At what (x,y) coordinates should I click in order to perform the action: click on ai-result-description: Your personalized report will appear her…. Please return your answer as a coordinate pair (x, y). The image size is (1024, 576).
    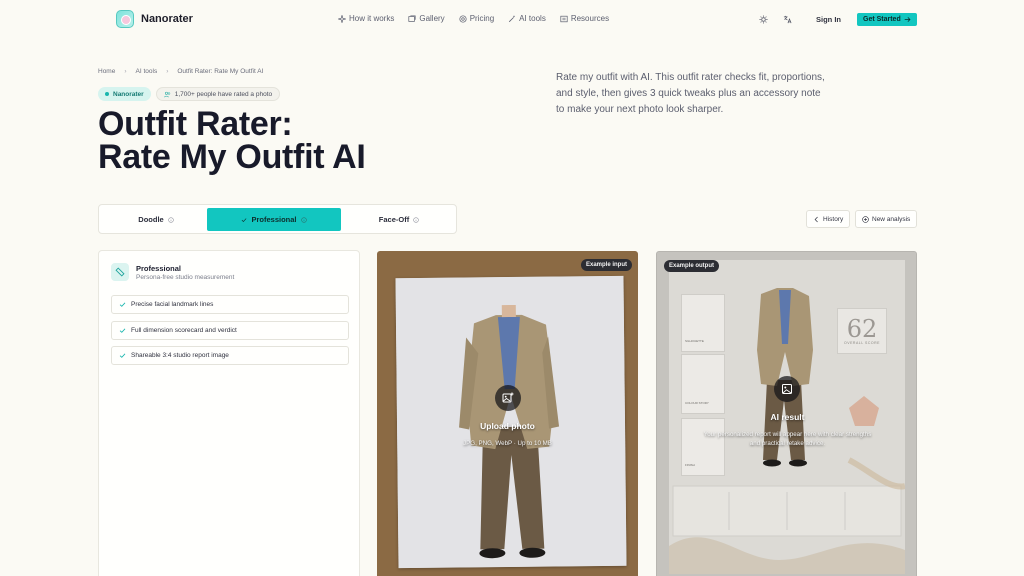
    Looking at the image, I should click on (787, 439).